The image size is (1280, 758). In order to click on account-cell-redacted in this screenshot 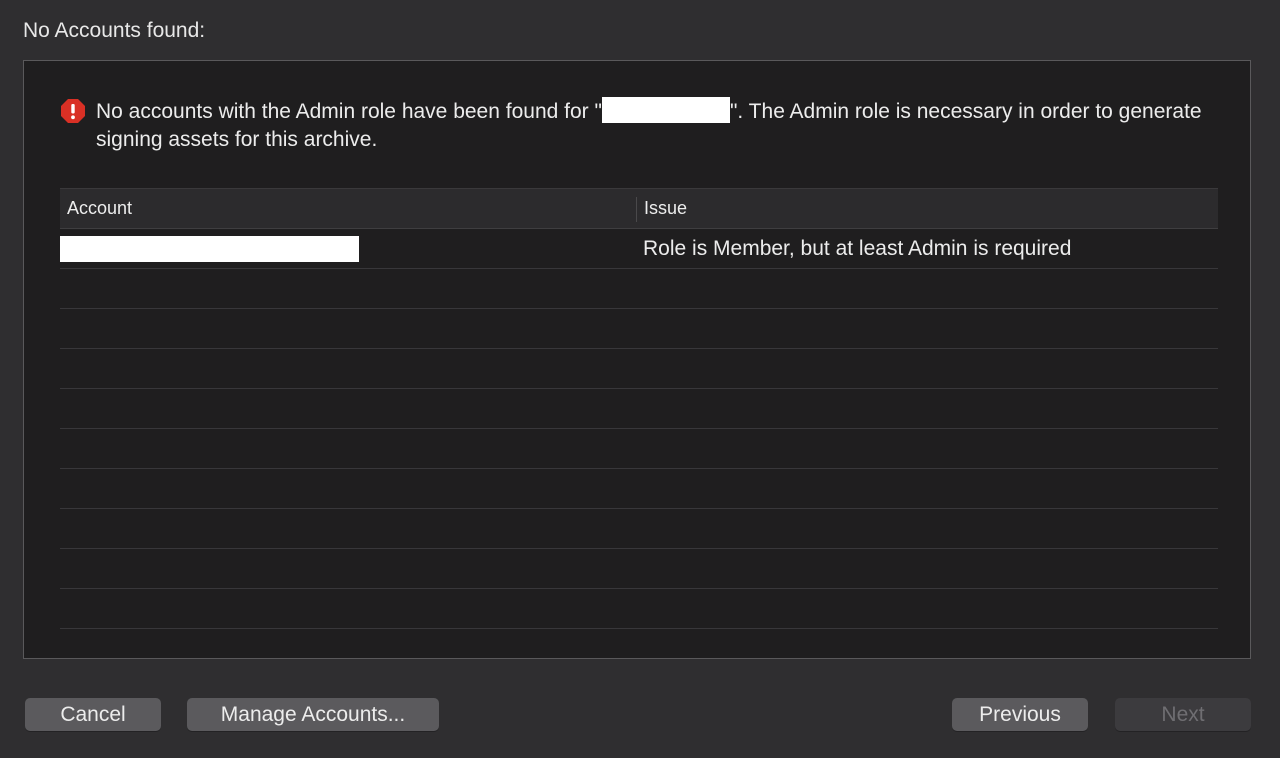, I will do `click(209, 249)`.